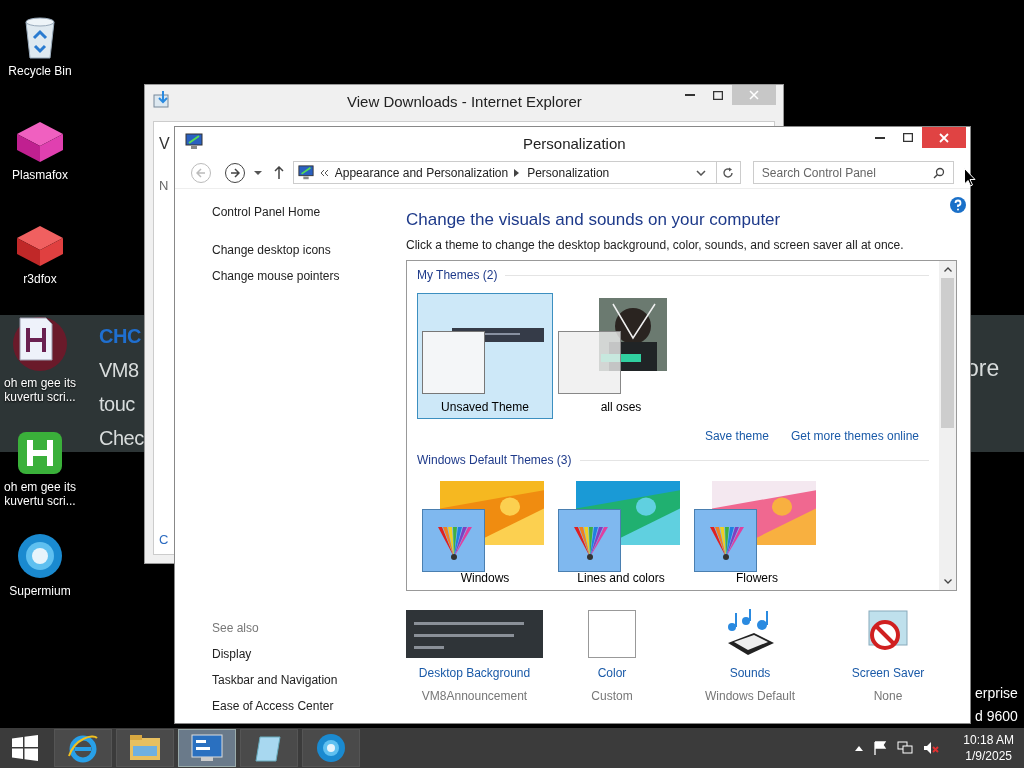 This screenshot has width=1024, height=768. What do you see at coordinates (988, 740) in the screenshot?
I see `clock-time: 10:18 AM` at bounding box center [988, 740].